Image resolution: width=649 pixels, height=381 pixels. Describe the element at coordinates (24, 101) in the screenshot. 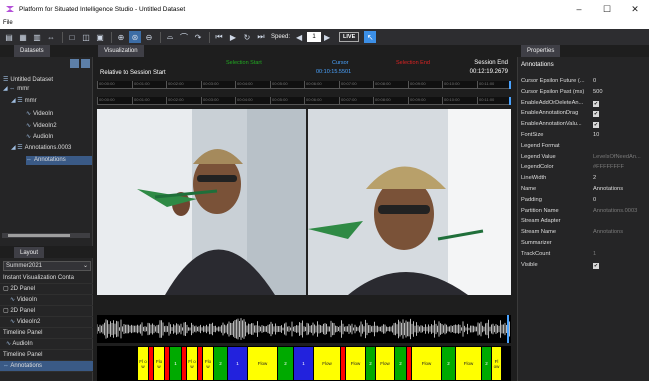

I see `tree-item-partition: ◢ ☰ mmr` at that location.